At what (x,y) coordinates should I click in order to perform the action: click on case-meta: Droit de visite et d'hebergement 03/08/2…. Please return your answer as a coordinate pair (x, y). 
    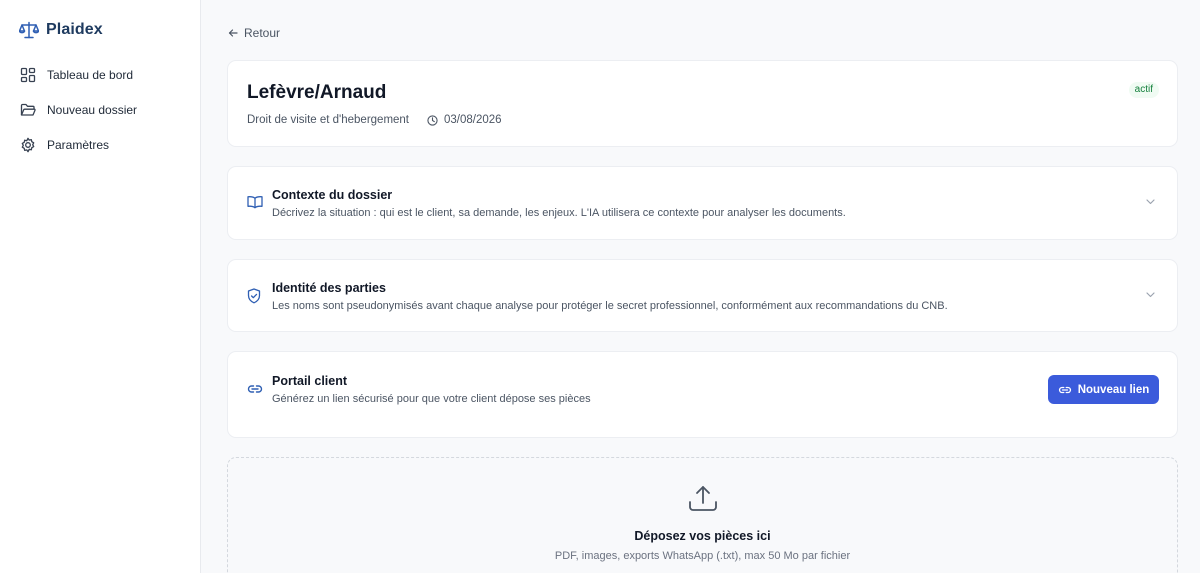
    Looking at the image, I should click on (374, 120).